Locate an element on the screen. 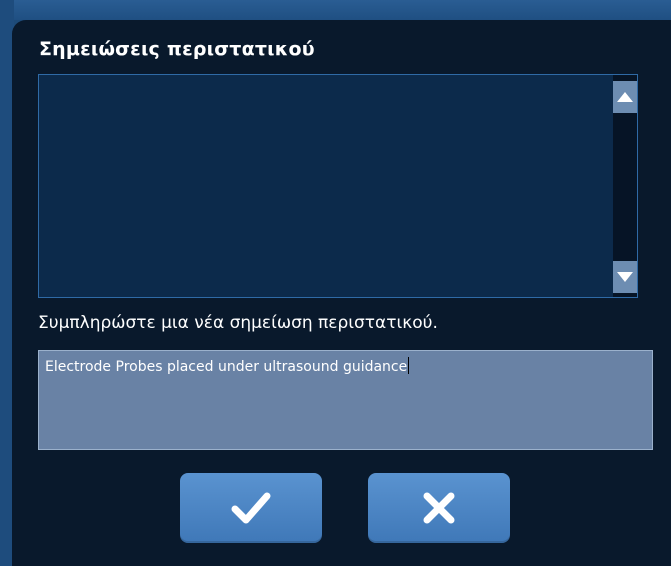 The width and height of the screenshot is (671, 566). checkmark-icon is located at coordinates (251, 508).